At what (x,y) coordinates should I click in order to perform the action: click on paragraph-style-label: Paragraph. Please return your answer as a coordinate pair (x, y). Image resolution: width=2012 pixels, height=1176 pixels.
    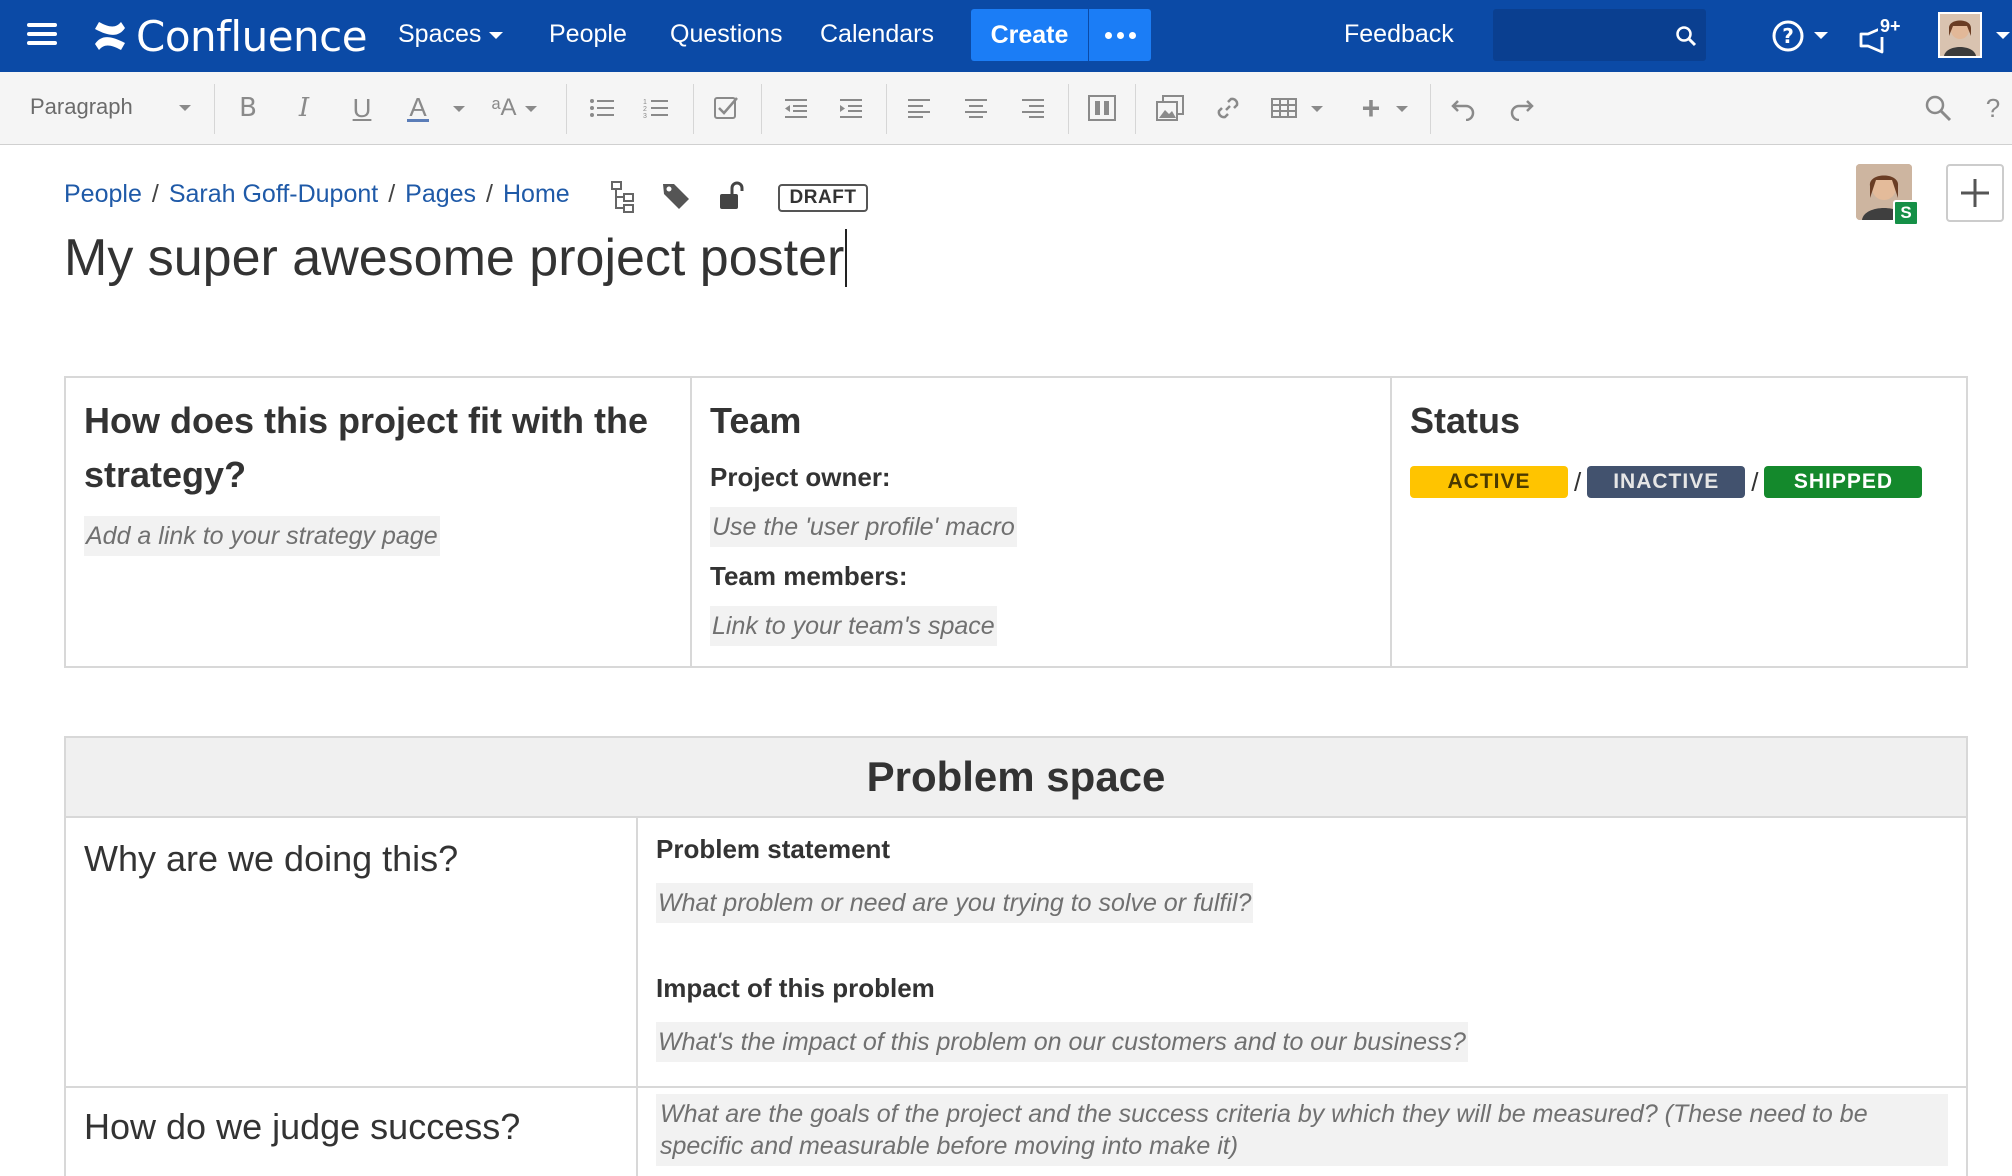
    Looking at the image, I should click on (81, 106).